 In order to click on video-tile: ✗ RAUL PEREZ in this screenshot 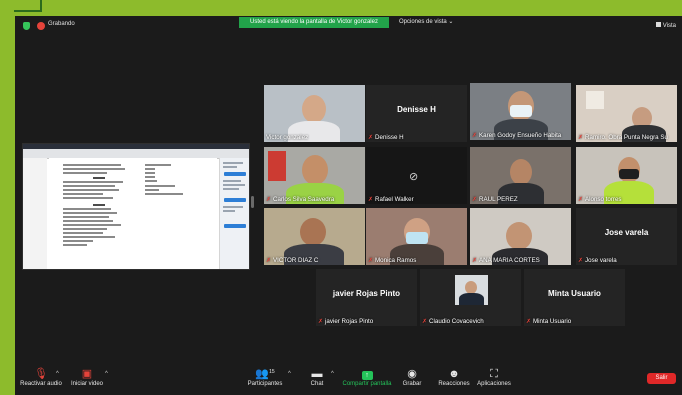, I will do `click(520, 175)`.